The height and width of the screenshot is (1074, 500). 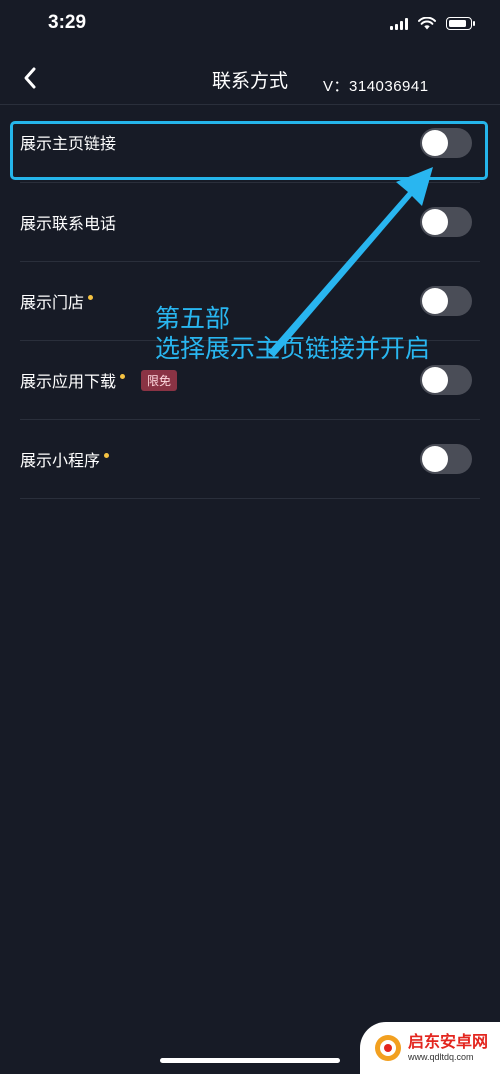 I want to click on status-icons, so click(x=432, y=23).